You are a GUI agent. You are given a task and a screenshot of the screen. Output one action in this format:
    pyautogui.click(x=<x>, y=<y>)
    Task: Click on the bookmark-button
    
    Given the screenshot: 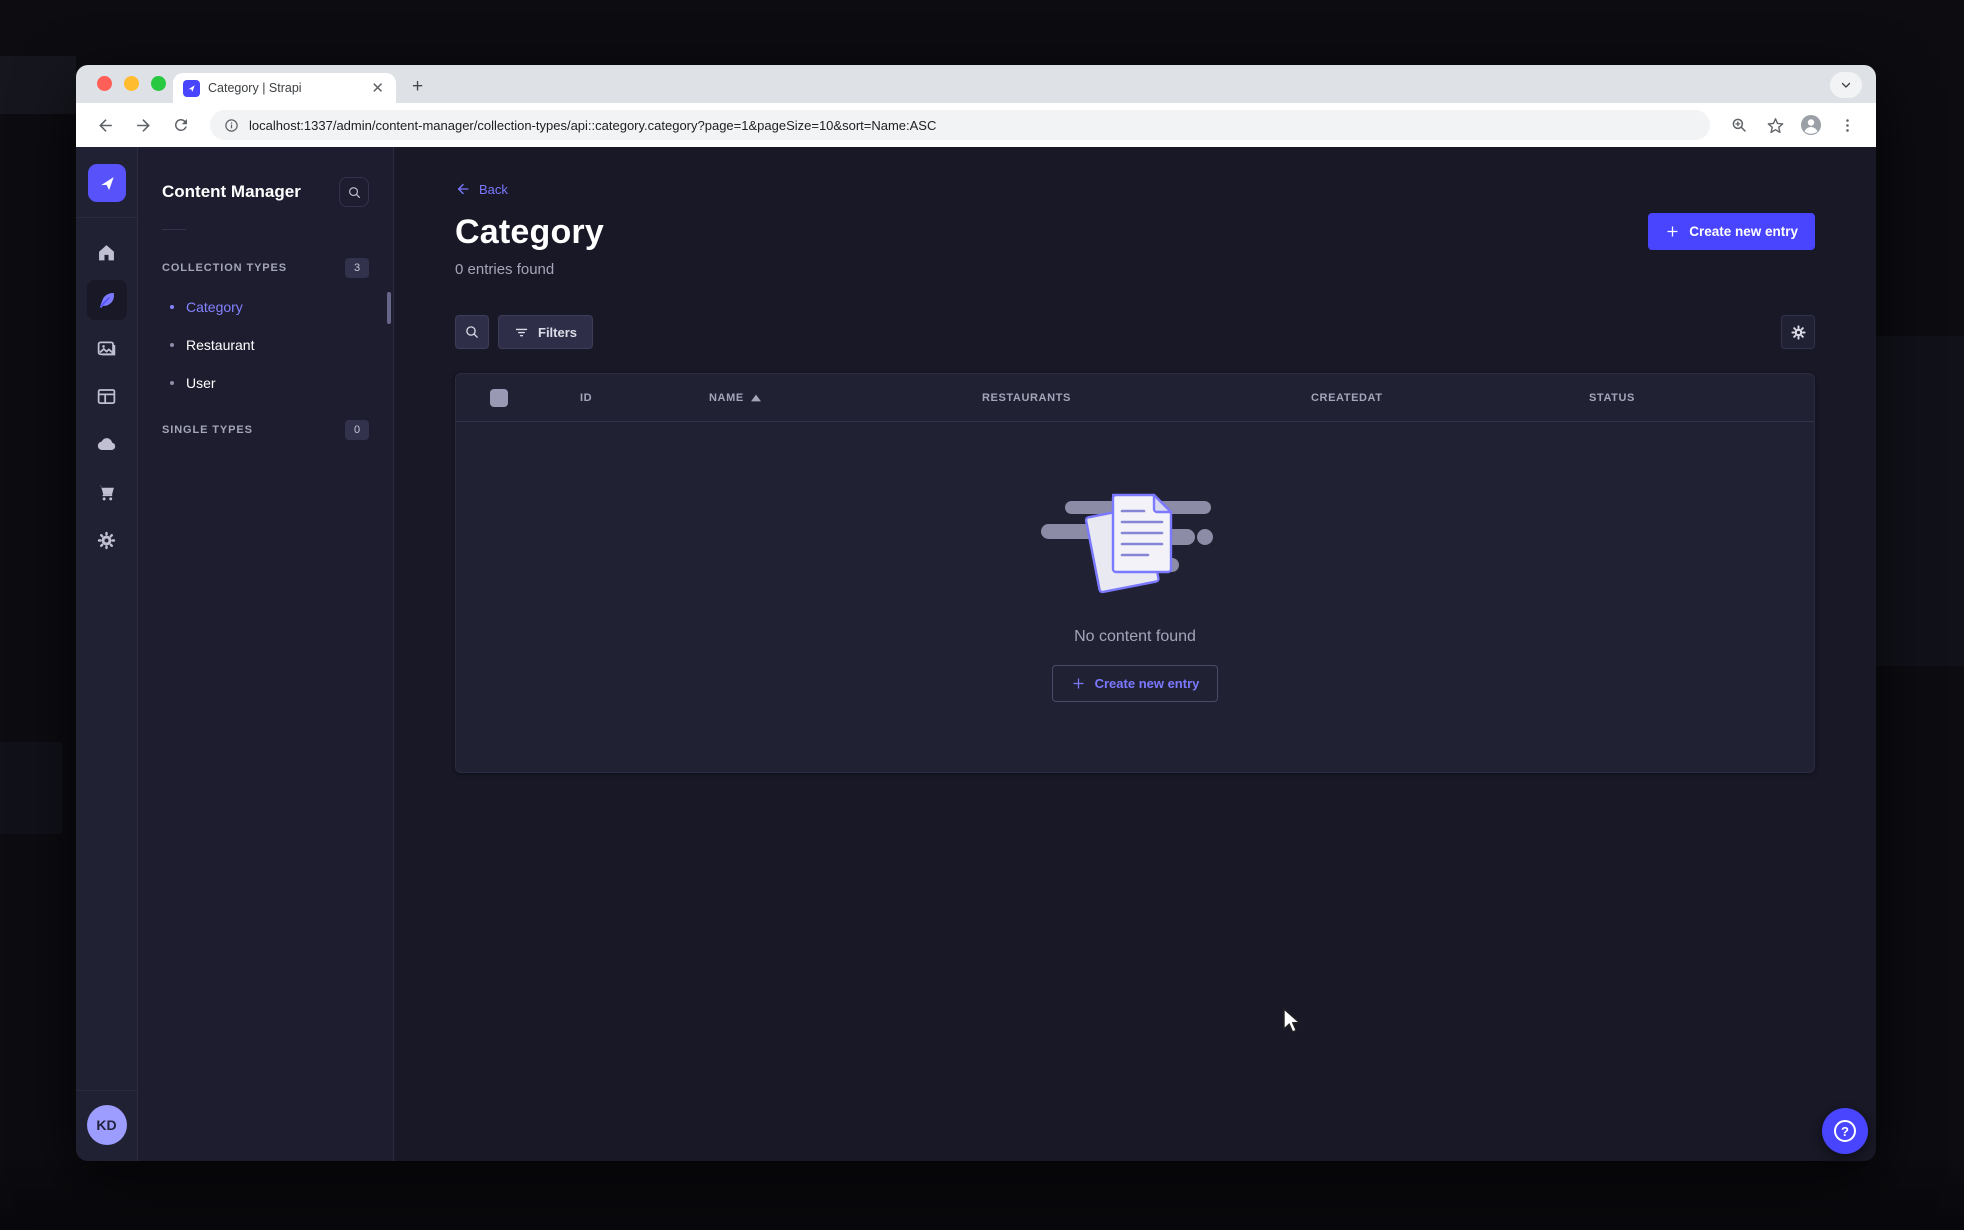 What is the action you would take?
    pyautogui.click(x=1775, y=125)
    